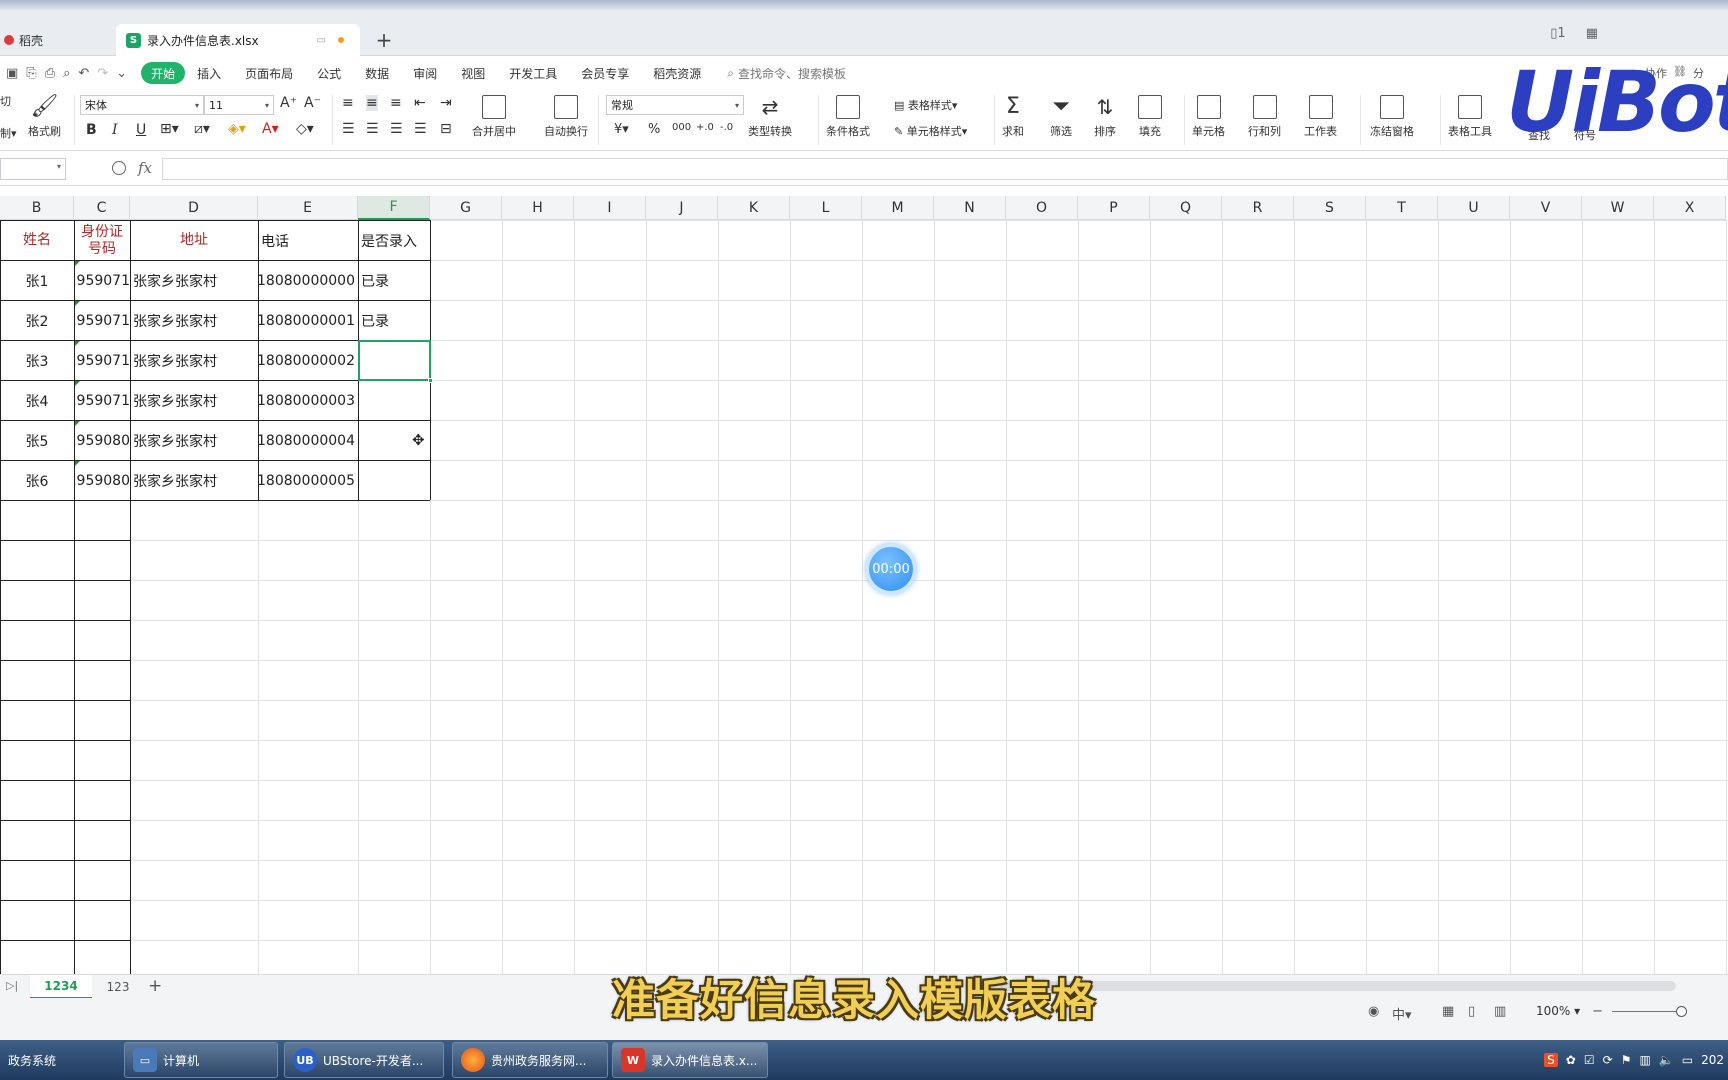  I want to click on table-header-cell: 是否录入, so click(394, 240).